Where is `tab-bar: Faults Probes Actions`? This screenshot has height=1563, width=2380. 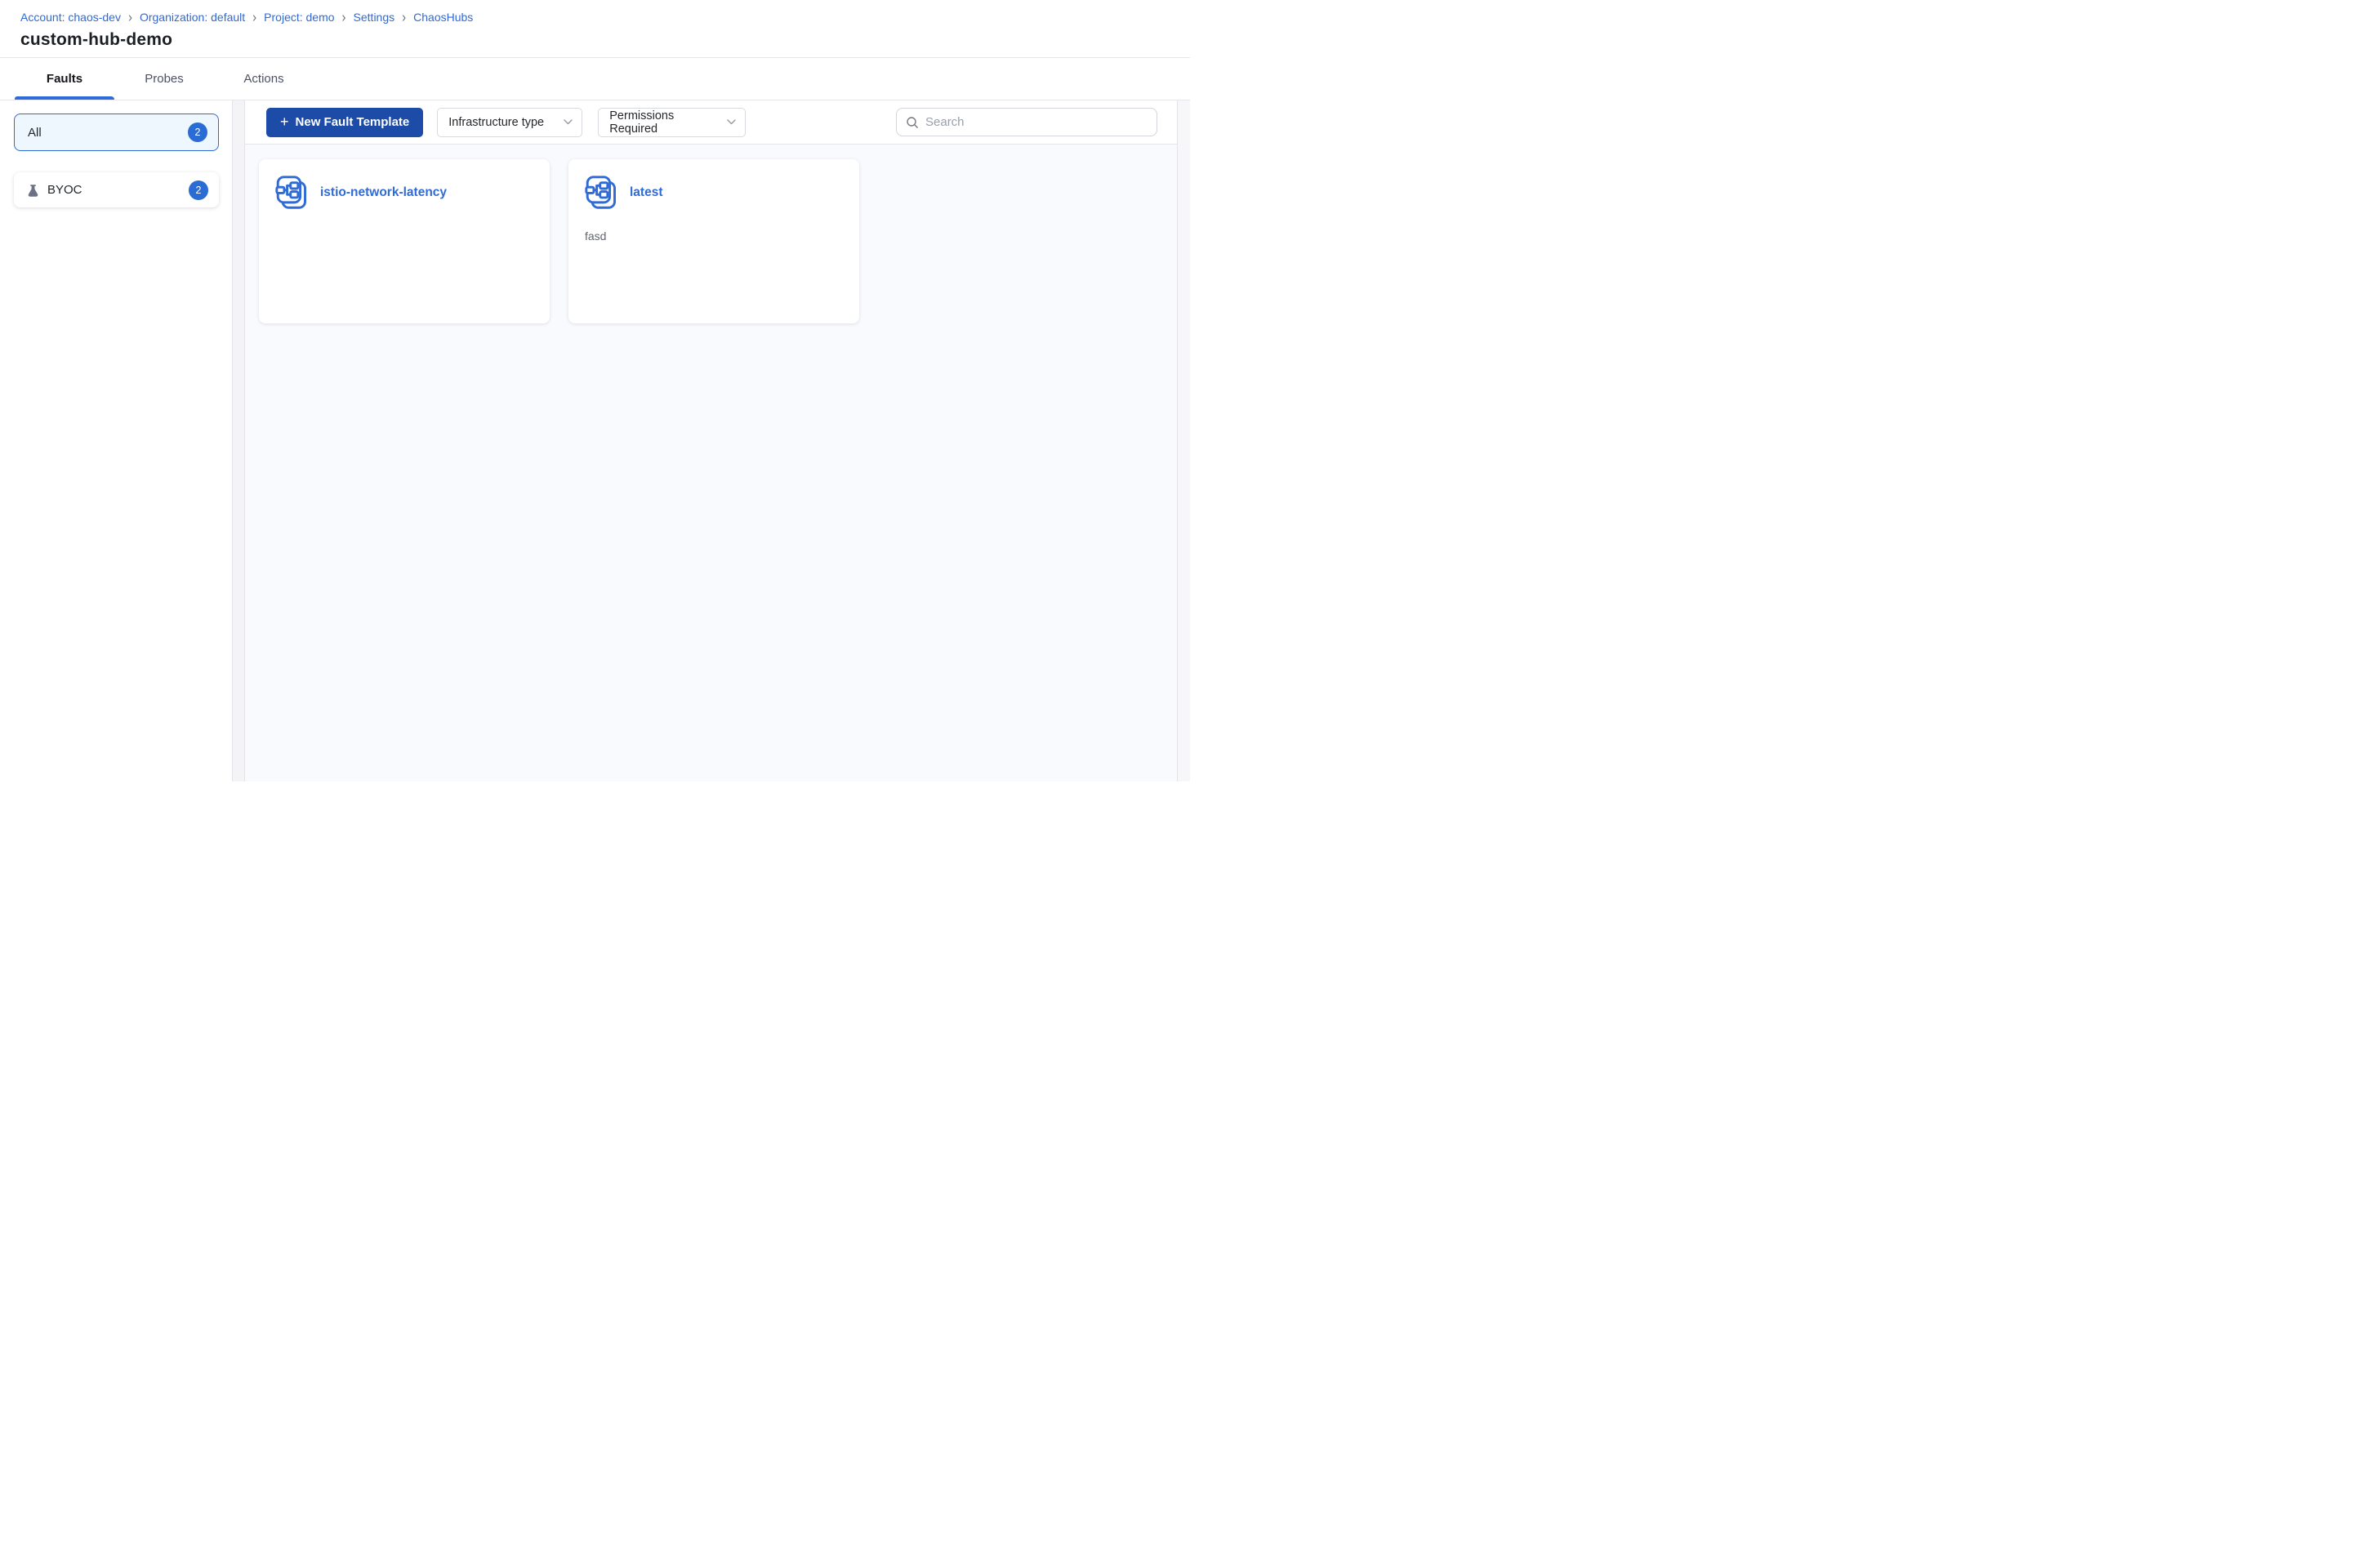
tab-bar: Faults Probes Actions is located at coordinates (595, 79).